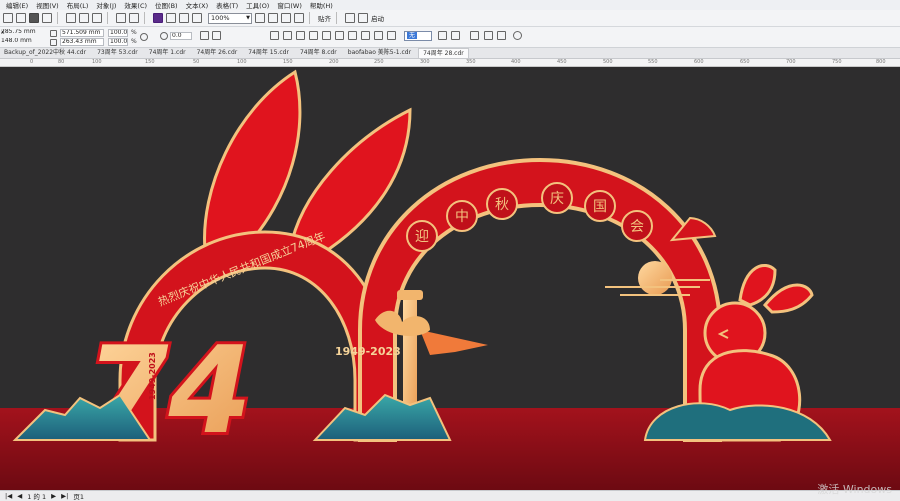 The image size is (900, 501). Describe the element at coordinates (121, 18) in the screenshot. I see `undo-icon` at that location.